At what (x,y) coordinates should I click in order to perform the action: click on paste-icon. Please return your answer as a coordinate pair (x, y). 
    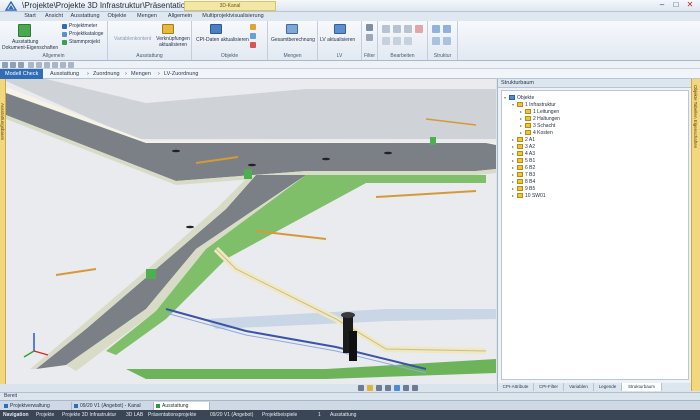
    Looking at the image, I should click on (408, 29).